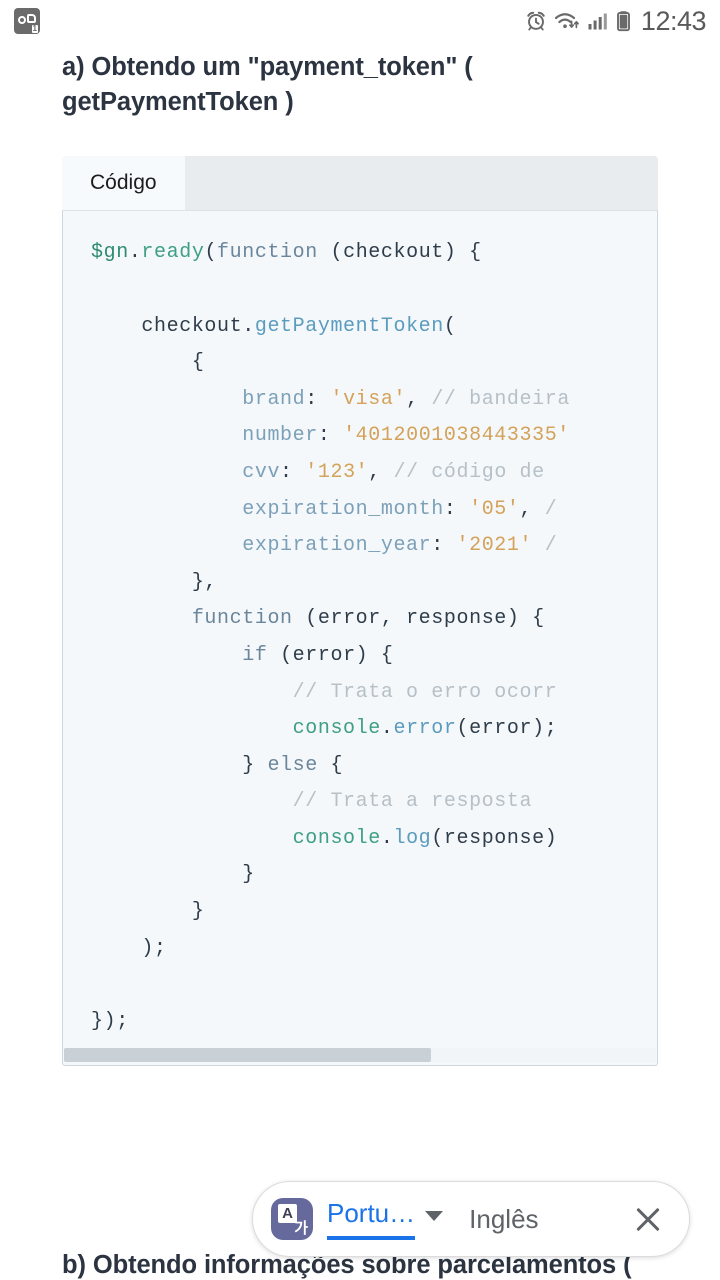  Describe the element at coordinates (421, 183) in the screenshot. I see `tabbar-filler` at that location.